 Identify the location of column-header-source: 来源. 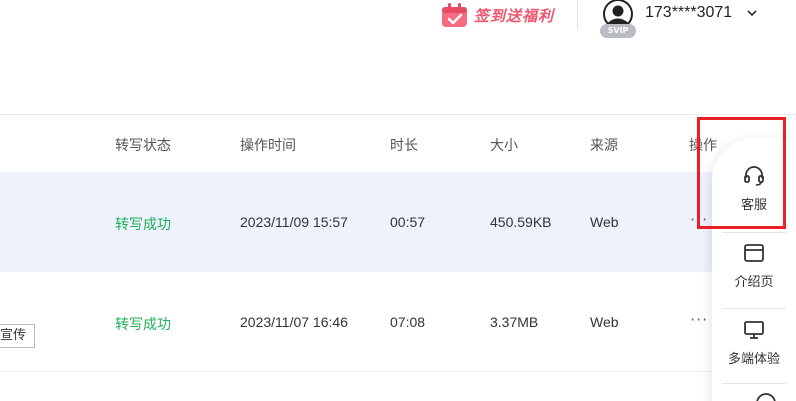
(604, 146).